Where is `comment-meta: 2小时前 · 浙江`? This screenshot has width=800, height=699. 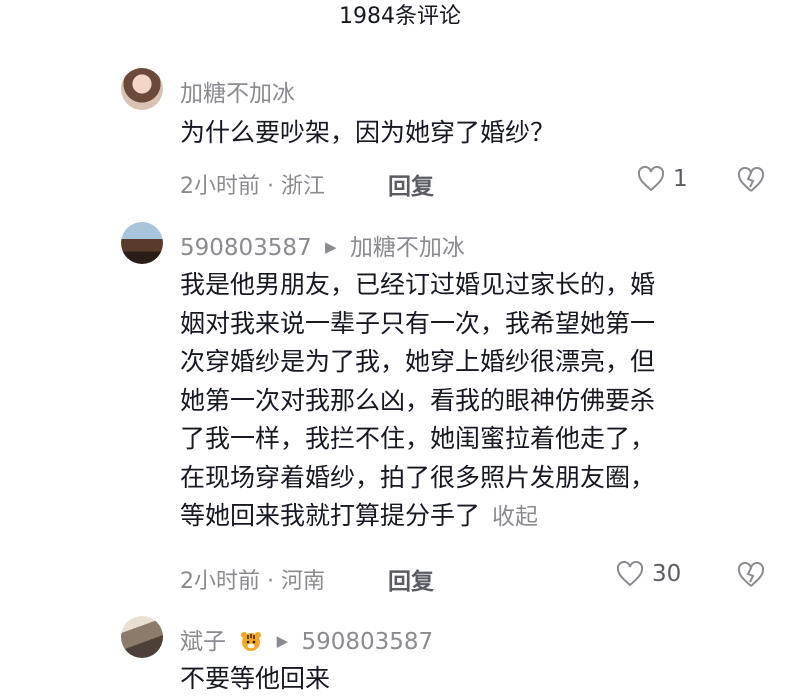 comment-meta: 2小时前 · 浙江 is located at coordinates (252, 186).